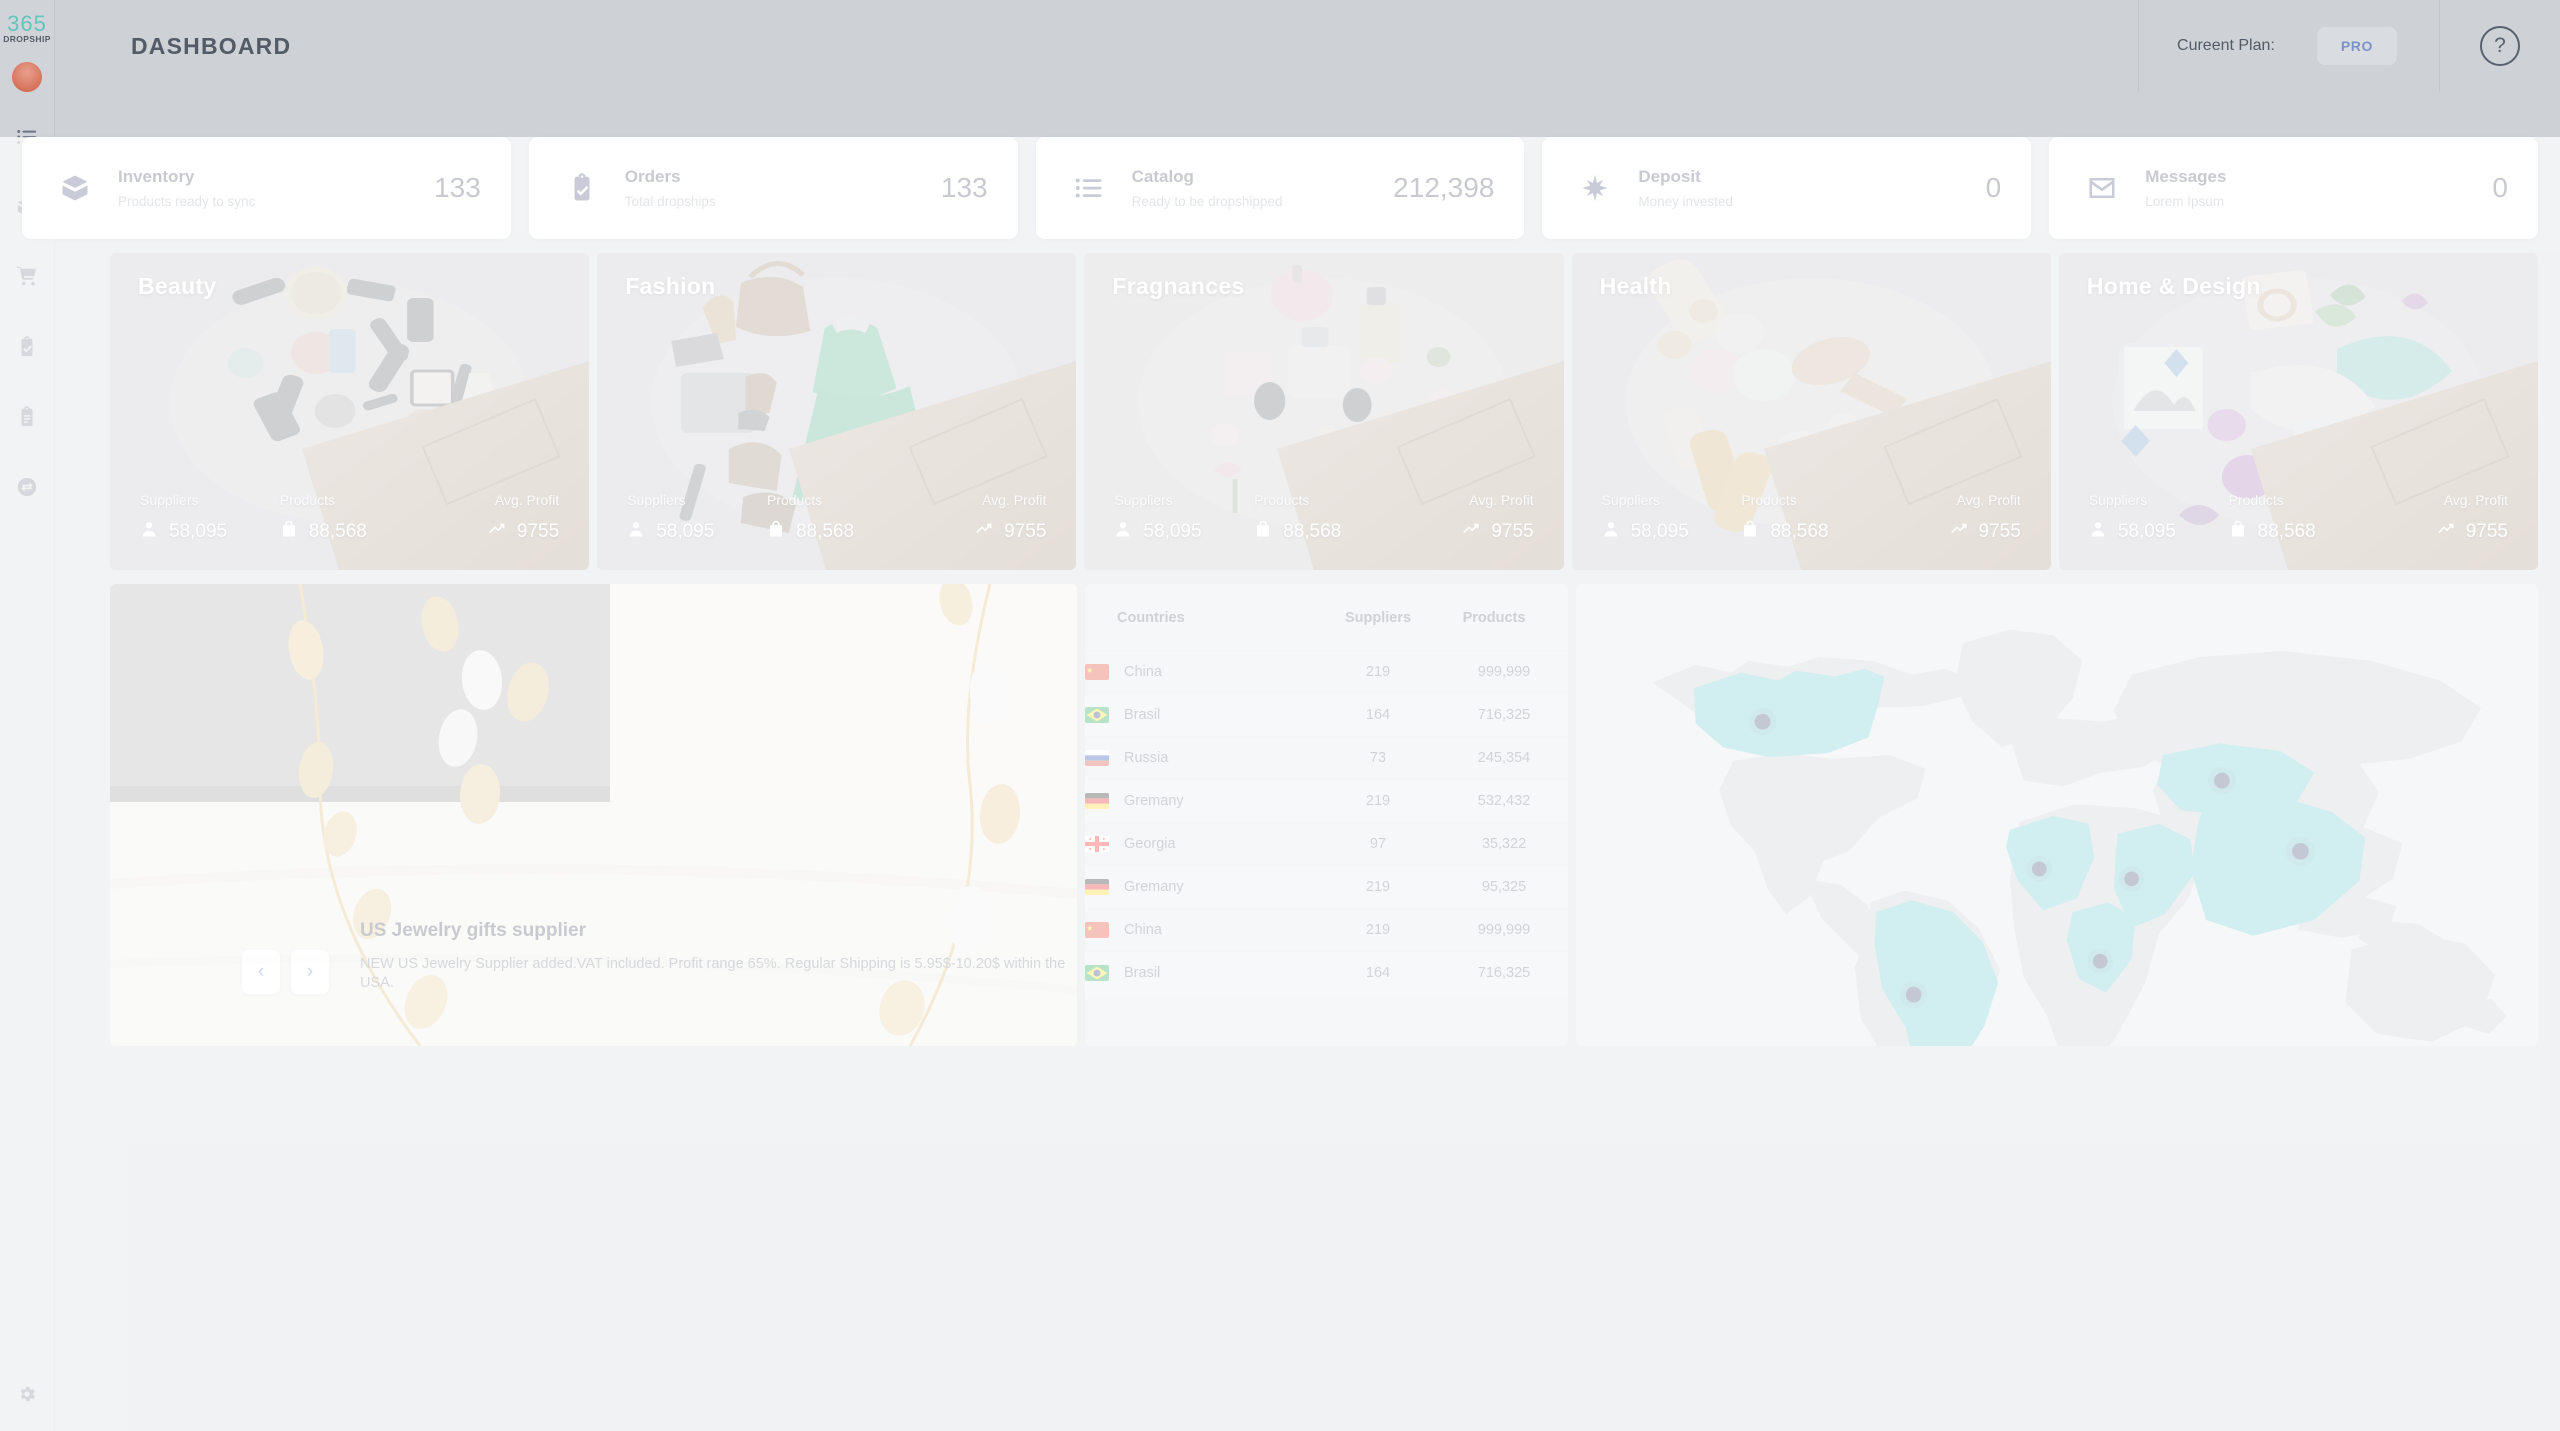  Describe the element at coordinates (1207, 201) in the screenshot. I see `stat-subtitle: Ready to be dropshipped` at that location.